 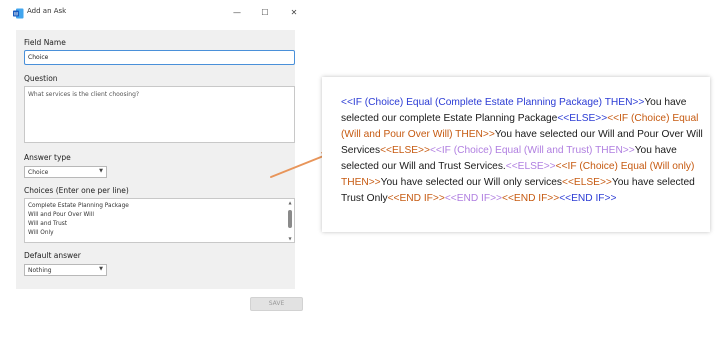 I want to click on choice-line: Will Only, so click(x=41, y=233).